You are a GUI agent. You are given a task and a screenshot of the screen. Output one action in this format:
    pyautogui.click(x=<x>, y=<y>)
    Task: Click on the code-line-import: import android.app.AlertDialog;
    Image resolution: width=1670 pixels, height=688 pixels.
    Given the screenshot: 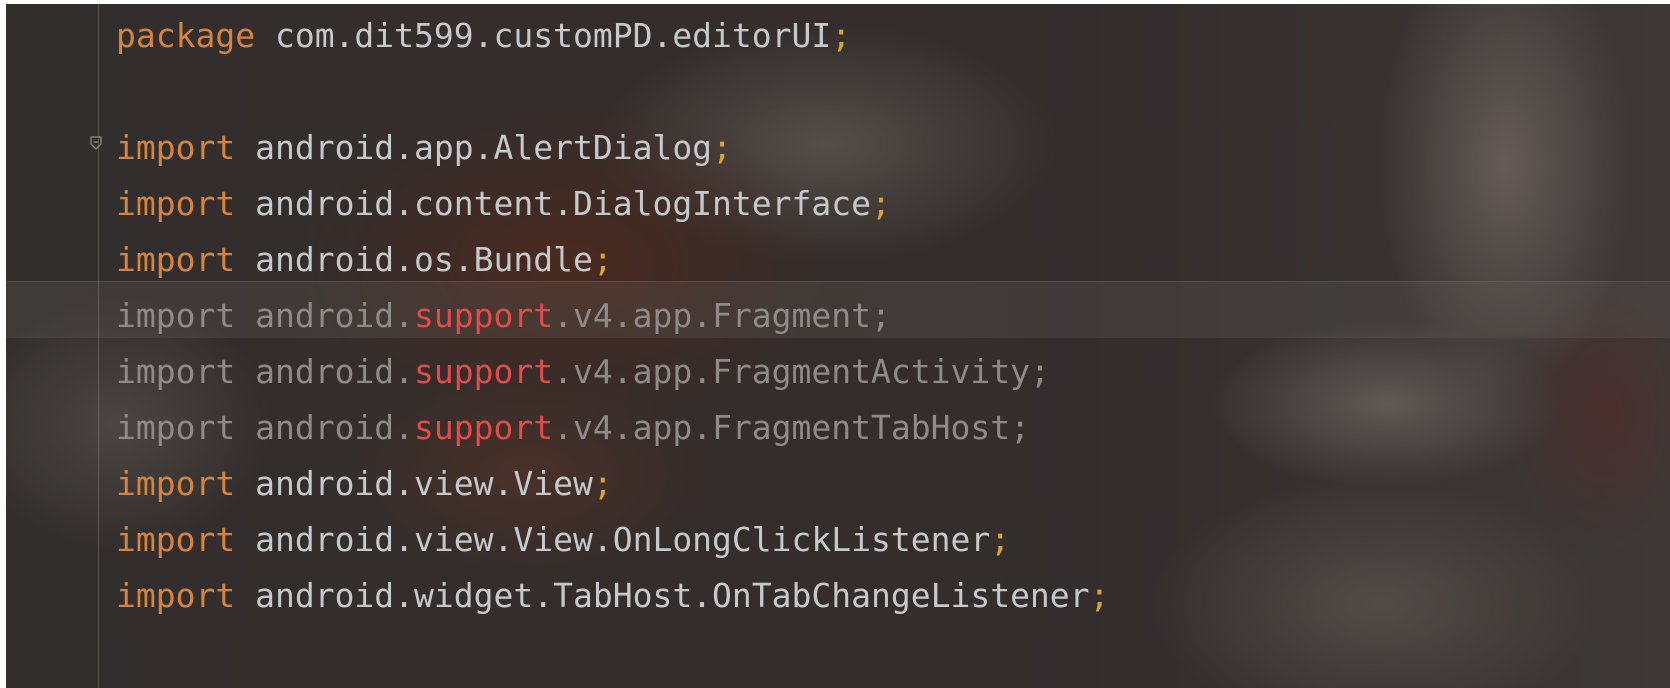 What is the action you would take?
    pyautogui.click(x=612, y=148)
    